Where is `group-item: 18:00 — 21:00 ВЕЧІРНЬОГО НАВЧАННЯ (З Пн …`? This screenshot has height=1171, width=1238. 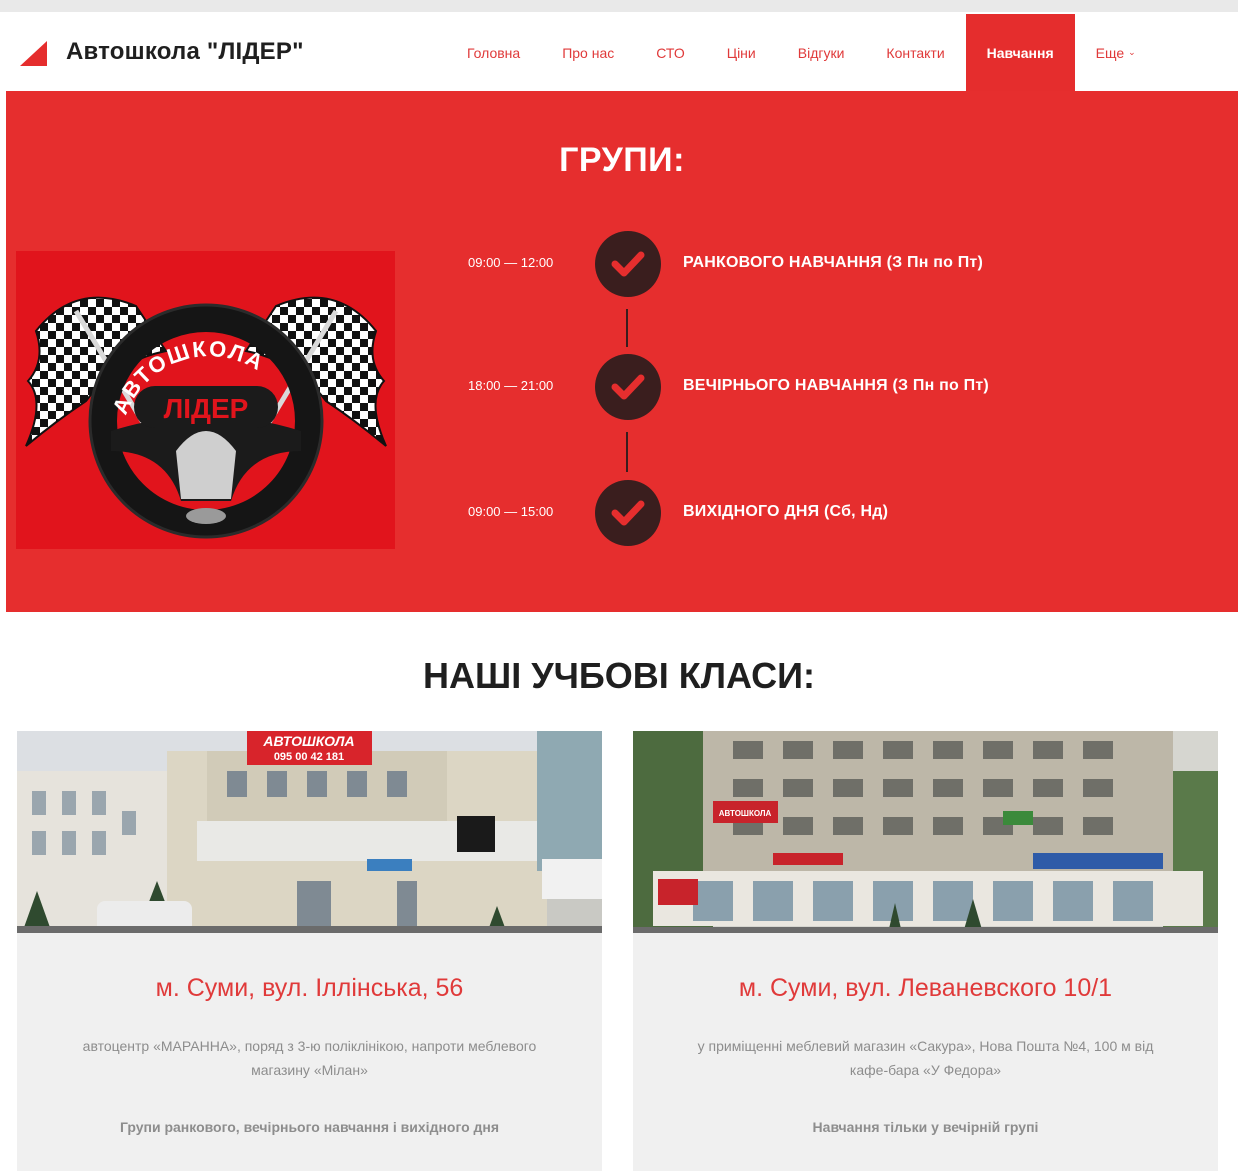
group-item: 18:00 — 21:00 ВЕЧІРНЬОГО НАВЧАННЯ (З Пн … is located at coordinates (622, 387).